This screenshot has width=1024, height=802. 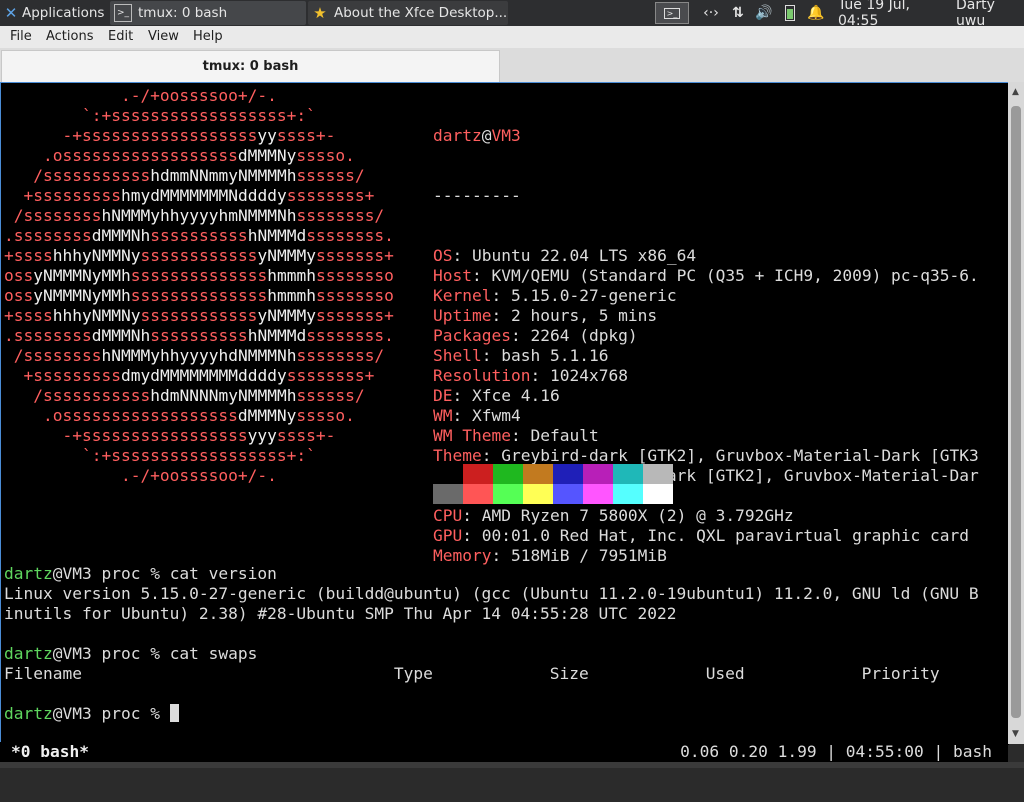 What do you see at coordinates (50, 752) in the screenshot?
I see `tmux-window-list: *0 bash*` at bounding box center [50, 752].